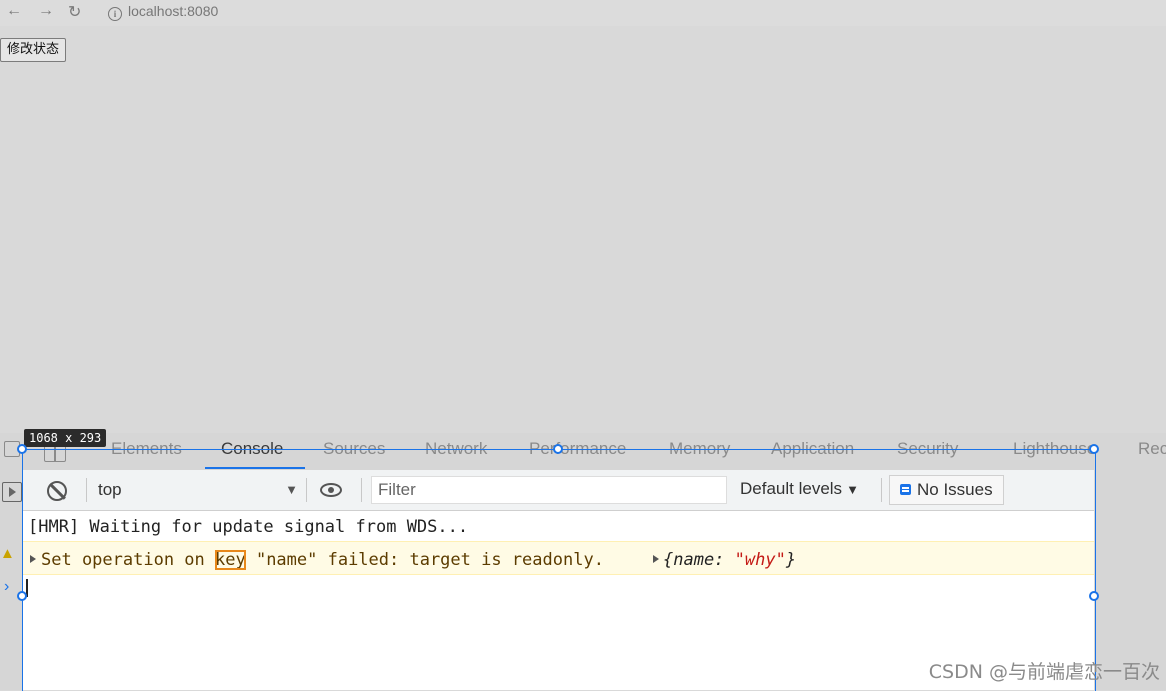  I want to click on dimensions-badge: 1068 x 293, so click(65, 438).